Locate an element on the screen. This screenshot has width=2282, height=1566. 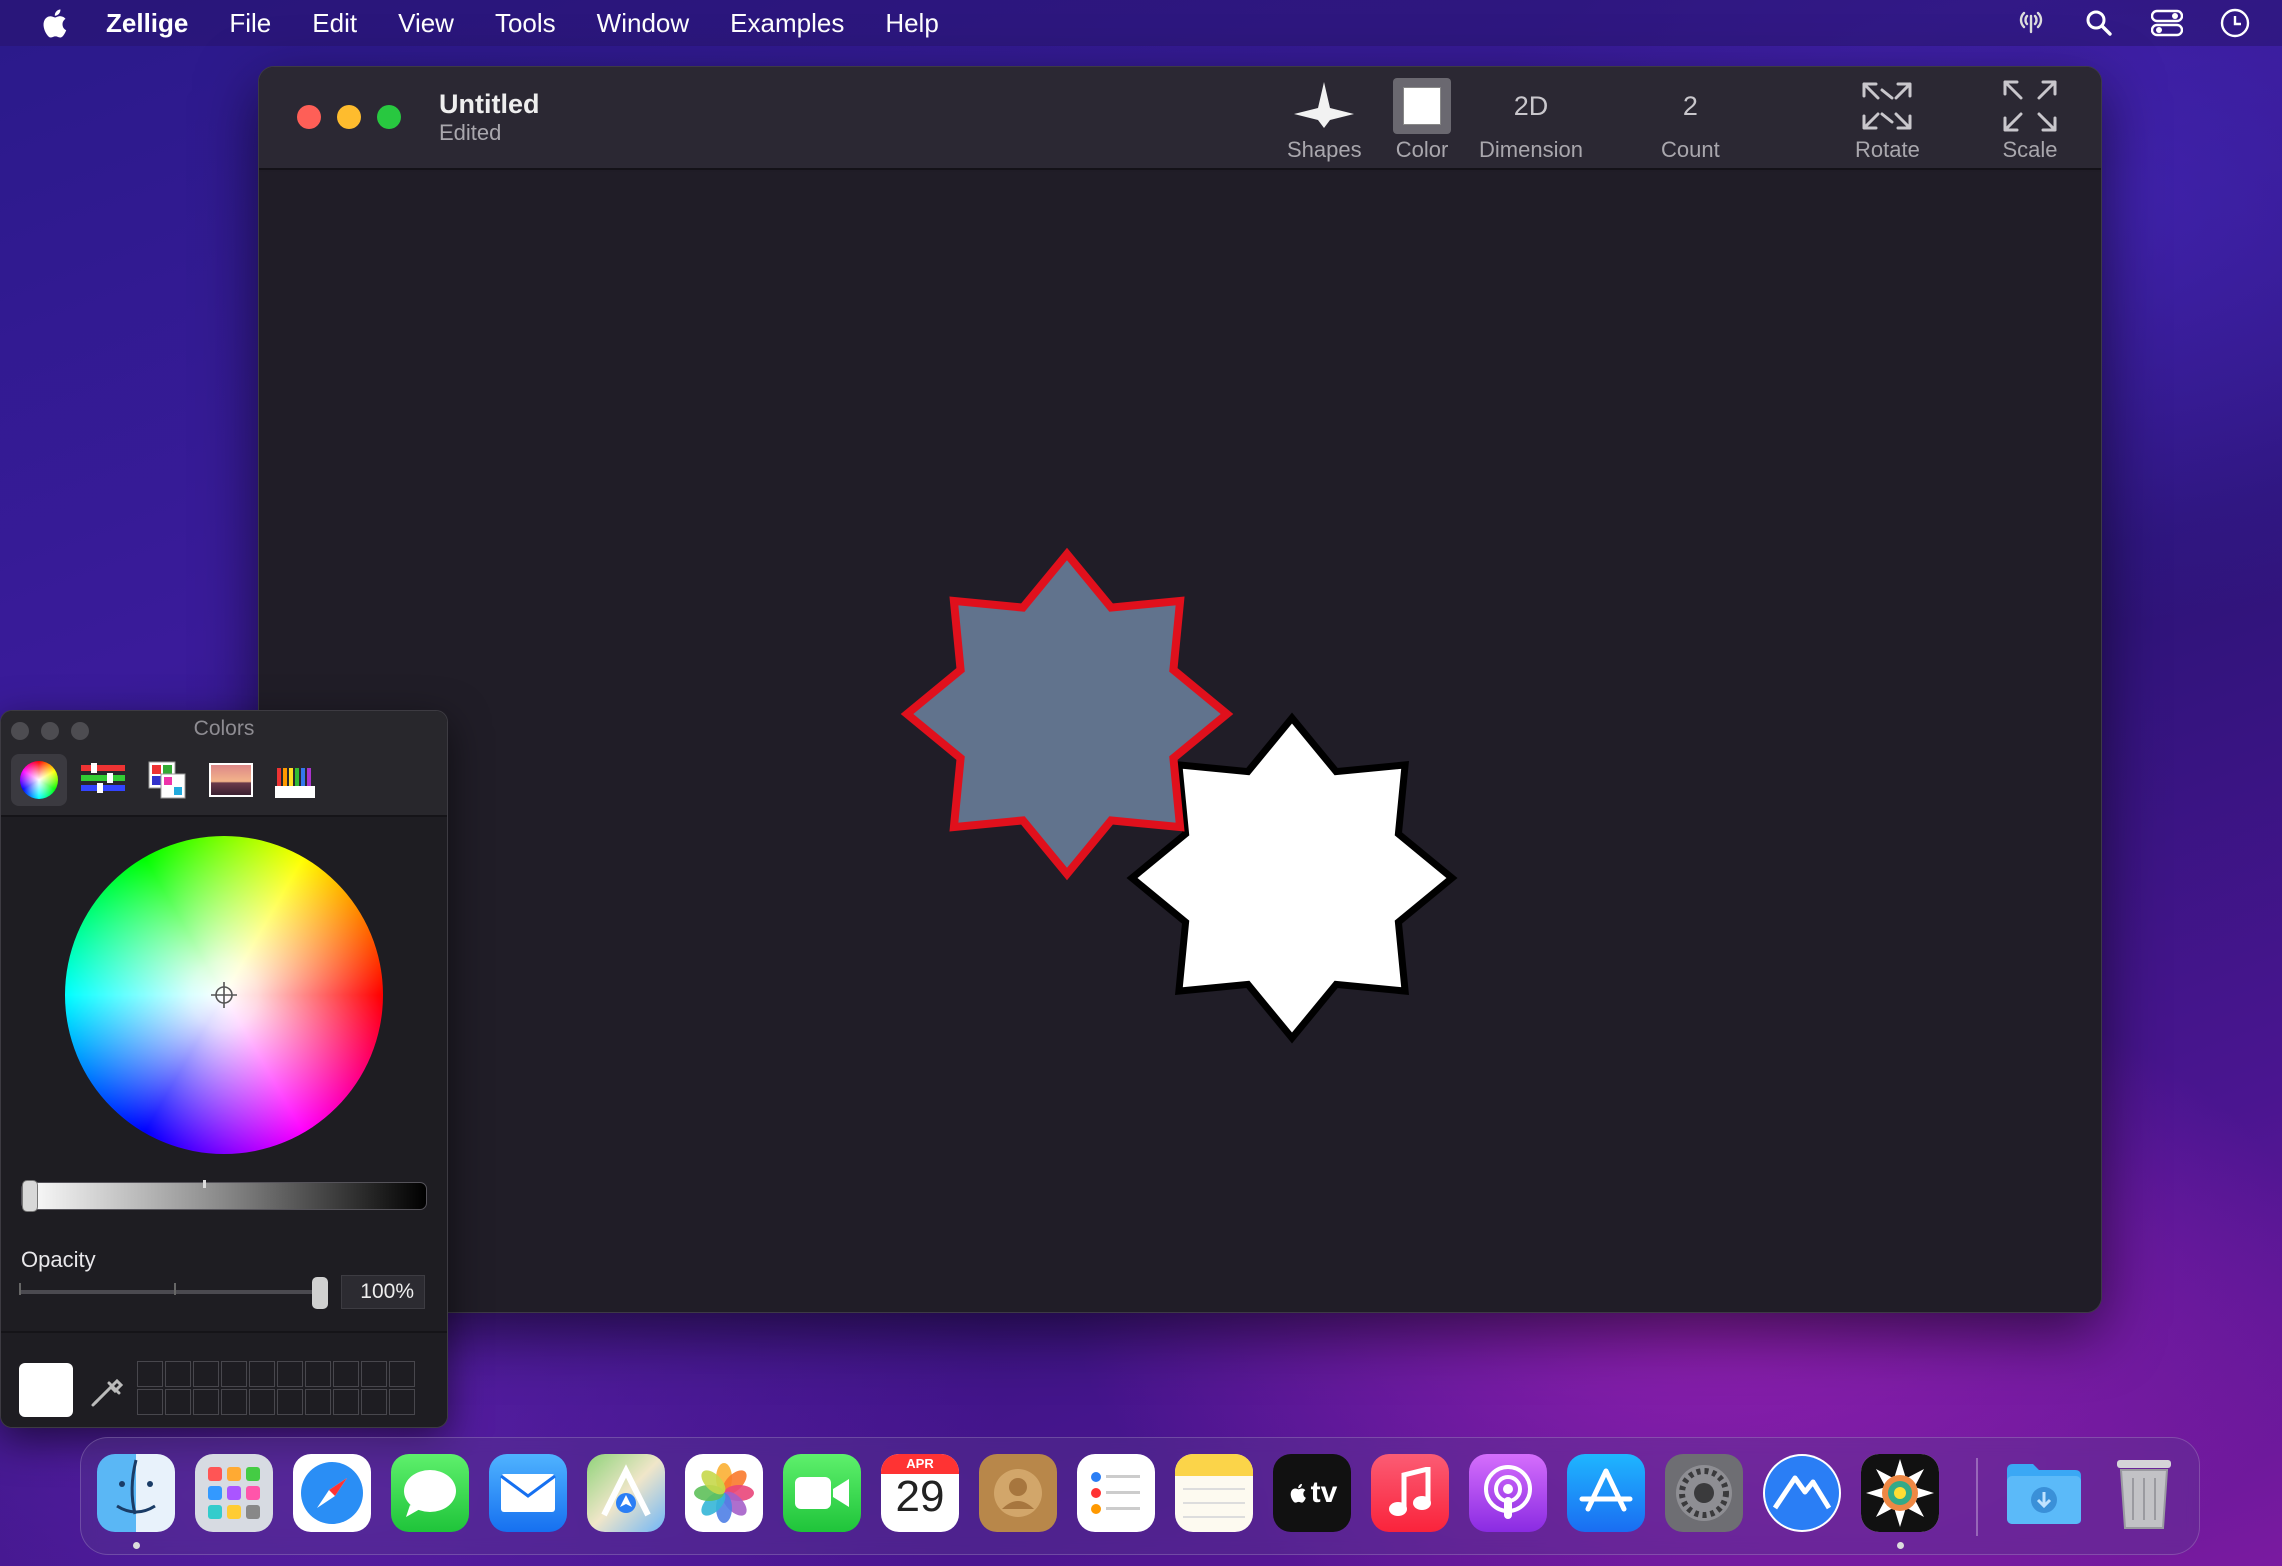
menu-help: Help is located at coordinates (911, 23).